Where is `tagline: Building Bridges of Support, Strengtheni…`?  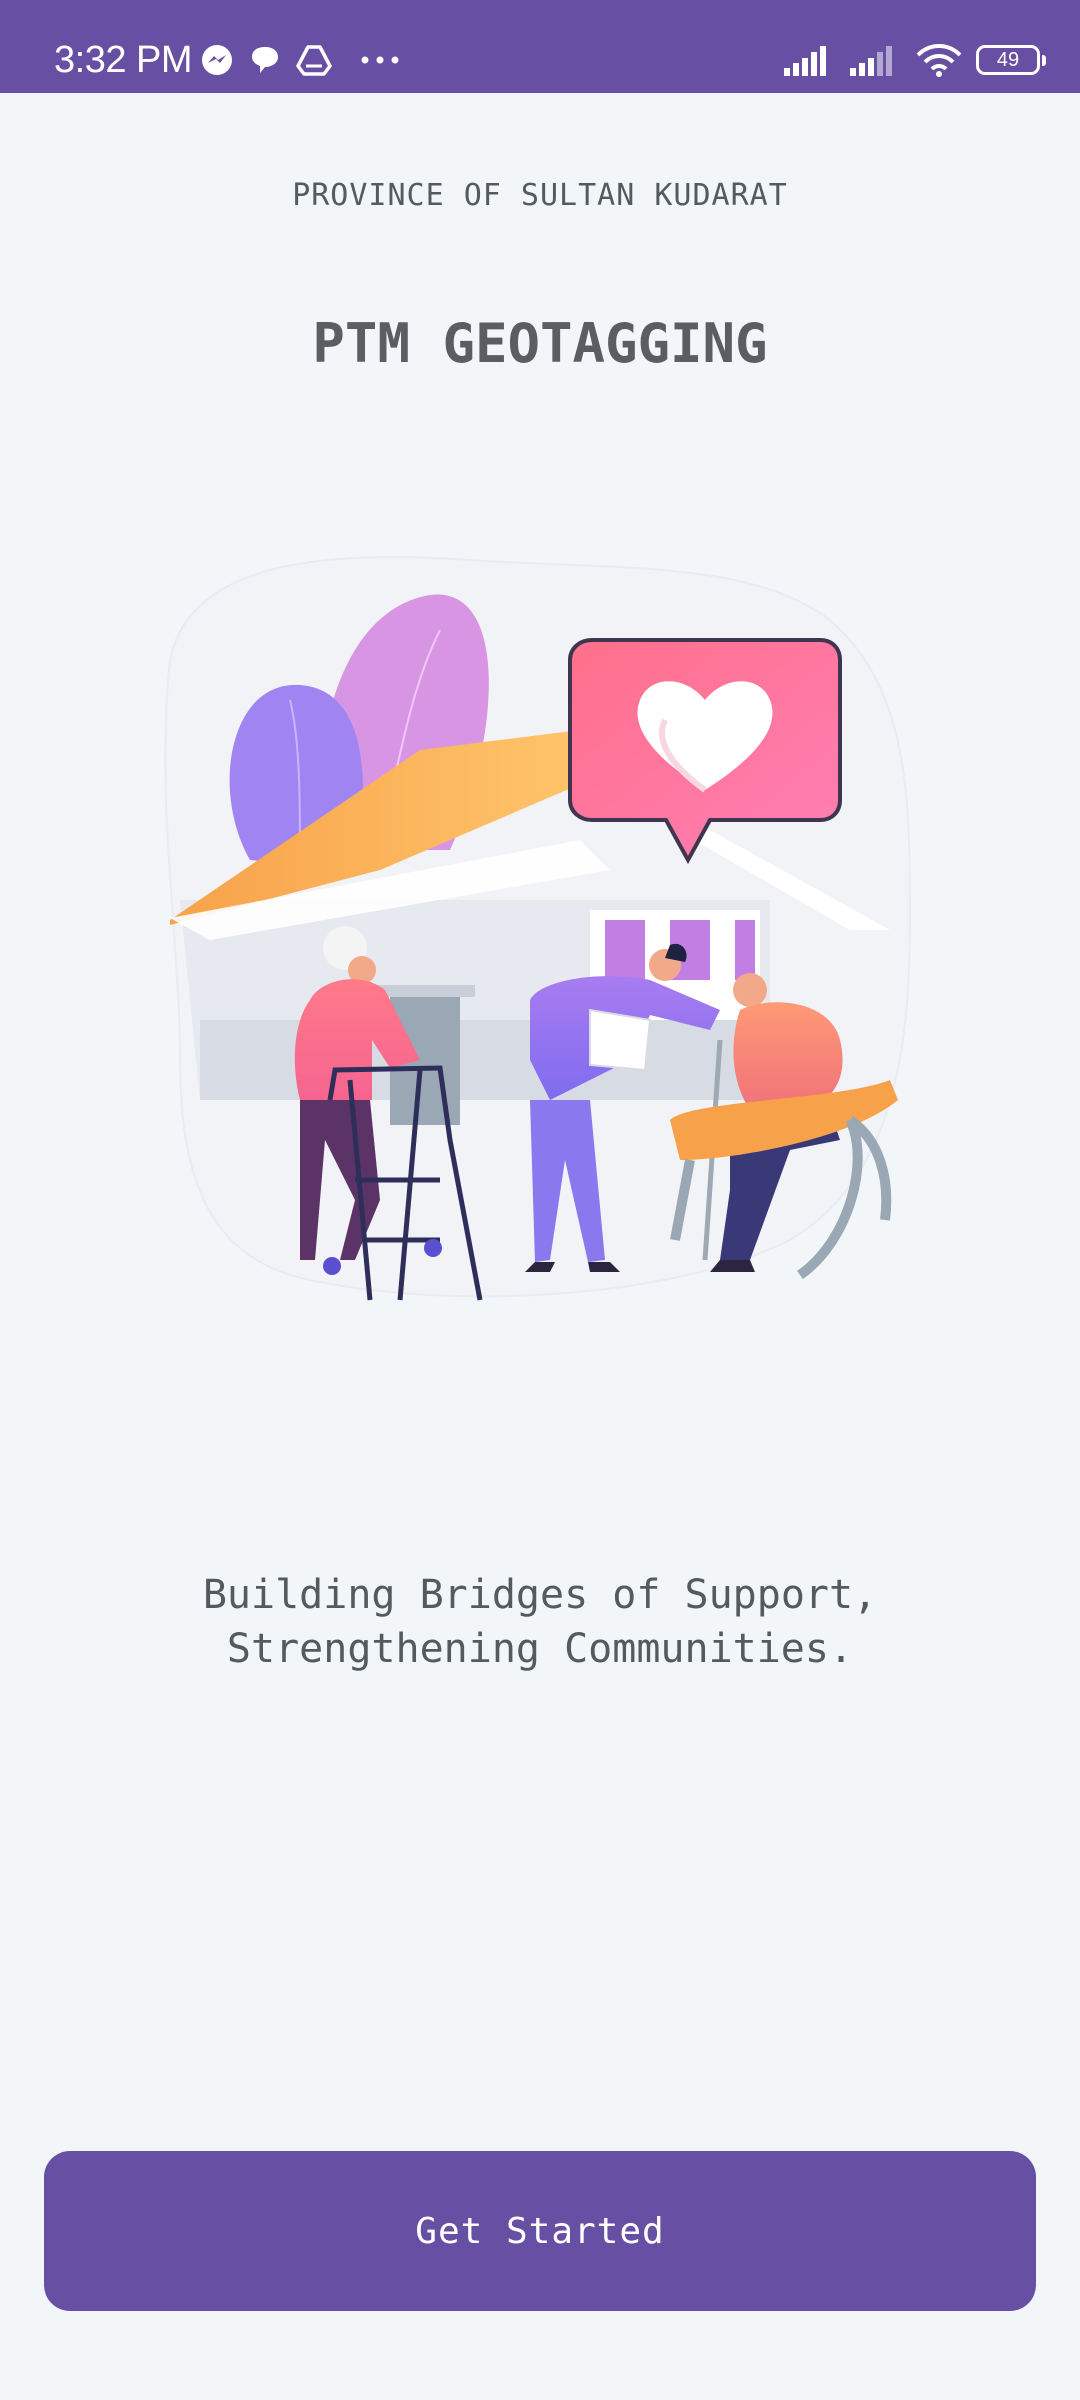
tagline: Building Bridges of Support, Strengtheni… is located at coordinates (540, 1622).